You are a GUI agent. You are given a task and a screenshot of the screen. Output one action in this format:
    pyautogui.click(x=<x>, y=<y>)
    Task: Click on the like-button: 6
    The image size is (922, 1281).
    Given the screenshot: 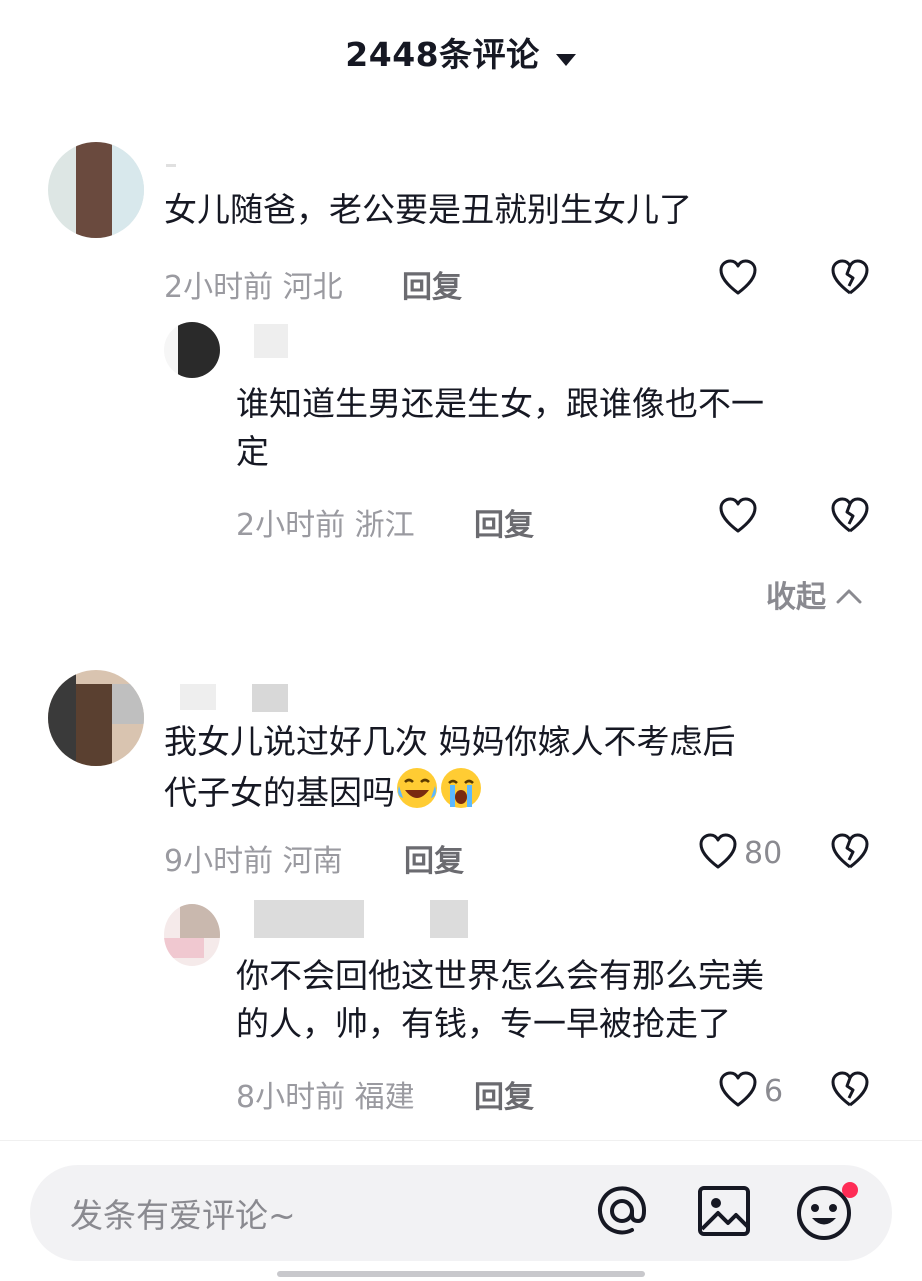 What is the action you would take?
    pyautogui.click(x=750, y=1091)
    